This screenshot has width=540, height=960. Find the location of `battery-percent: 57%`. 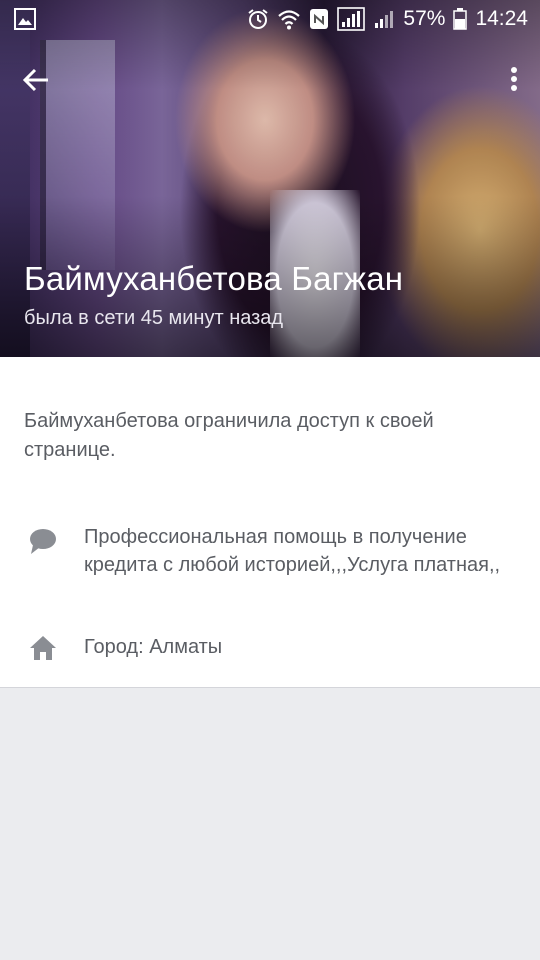

battery-percent: 57% is located at coordinates (424, 18).